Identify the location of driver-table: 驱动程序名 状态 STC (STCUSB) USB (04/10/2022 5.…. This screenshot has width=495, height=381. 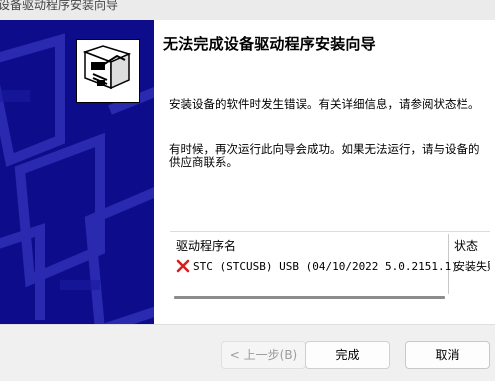
(330, 268).